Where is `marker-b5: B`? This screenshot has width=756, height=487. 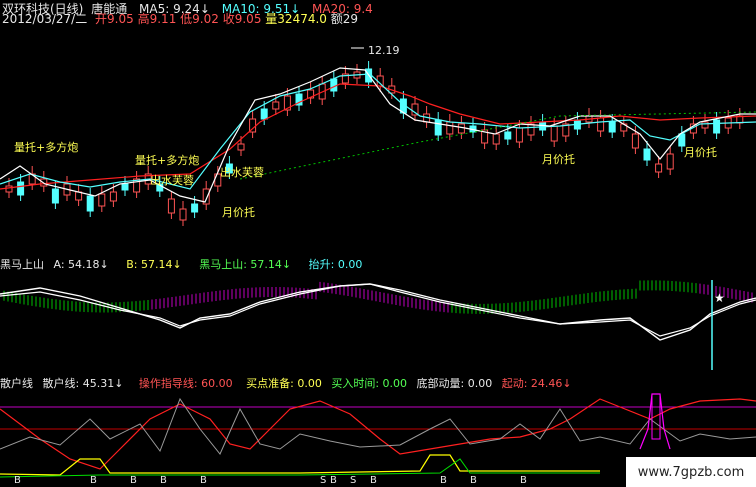 marker-b5: B is located at coordinates (203, 480).